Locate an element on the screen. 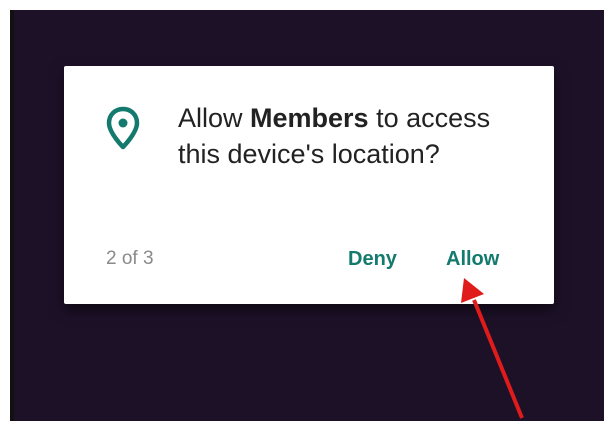 The height and width of the screenshot is (421, 604). allow-button: Allow is located at coordinates (472, 259).